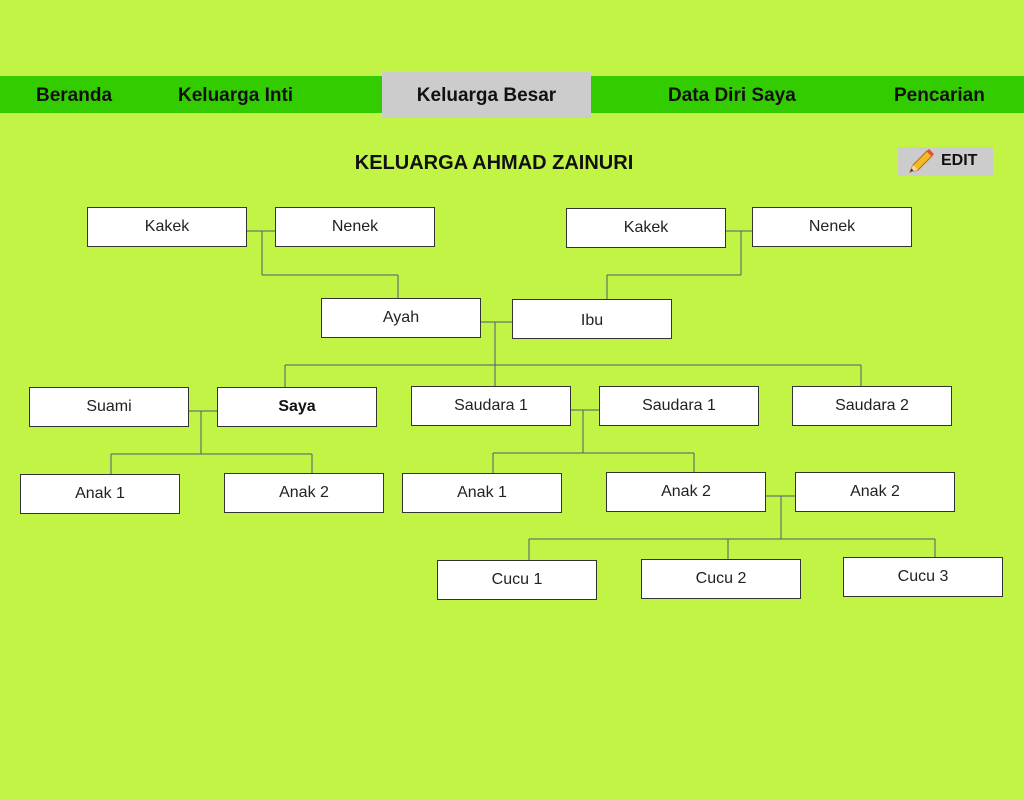  Describe the element at coordinates (355, 227) in the screenshot. I see `node-nenek-paternal: Nenek` at that location.